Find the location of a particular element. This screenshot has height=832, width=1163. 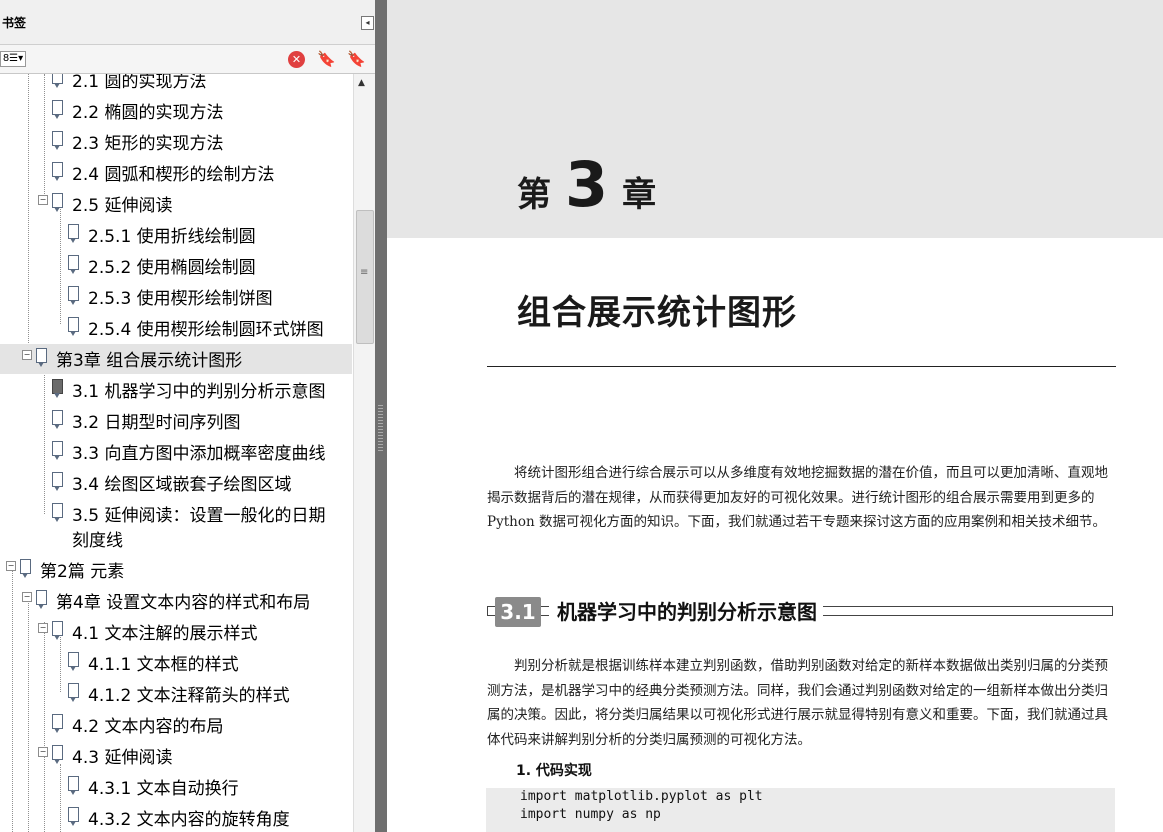

new-bookmark-icon: 🔖 is located at coordinates (326, 59).